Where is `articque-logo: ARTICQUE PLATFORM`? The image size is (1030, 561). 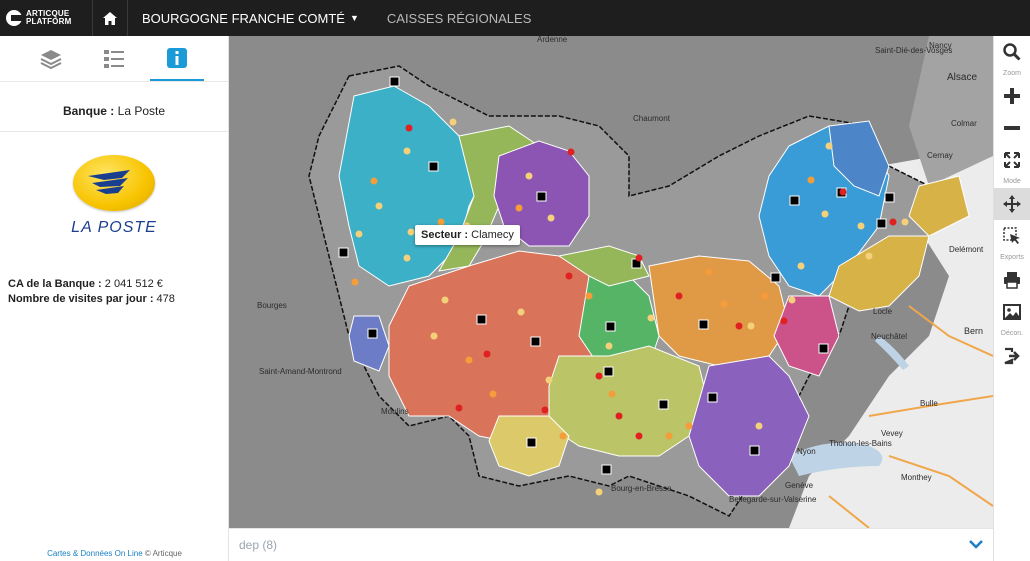 articque-logo: ARTICQUE PLATFORM is located at coordinates (46, 18).